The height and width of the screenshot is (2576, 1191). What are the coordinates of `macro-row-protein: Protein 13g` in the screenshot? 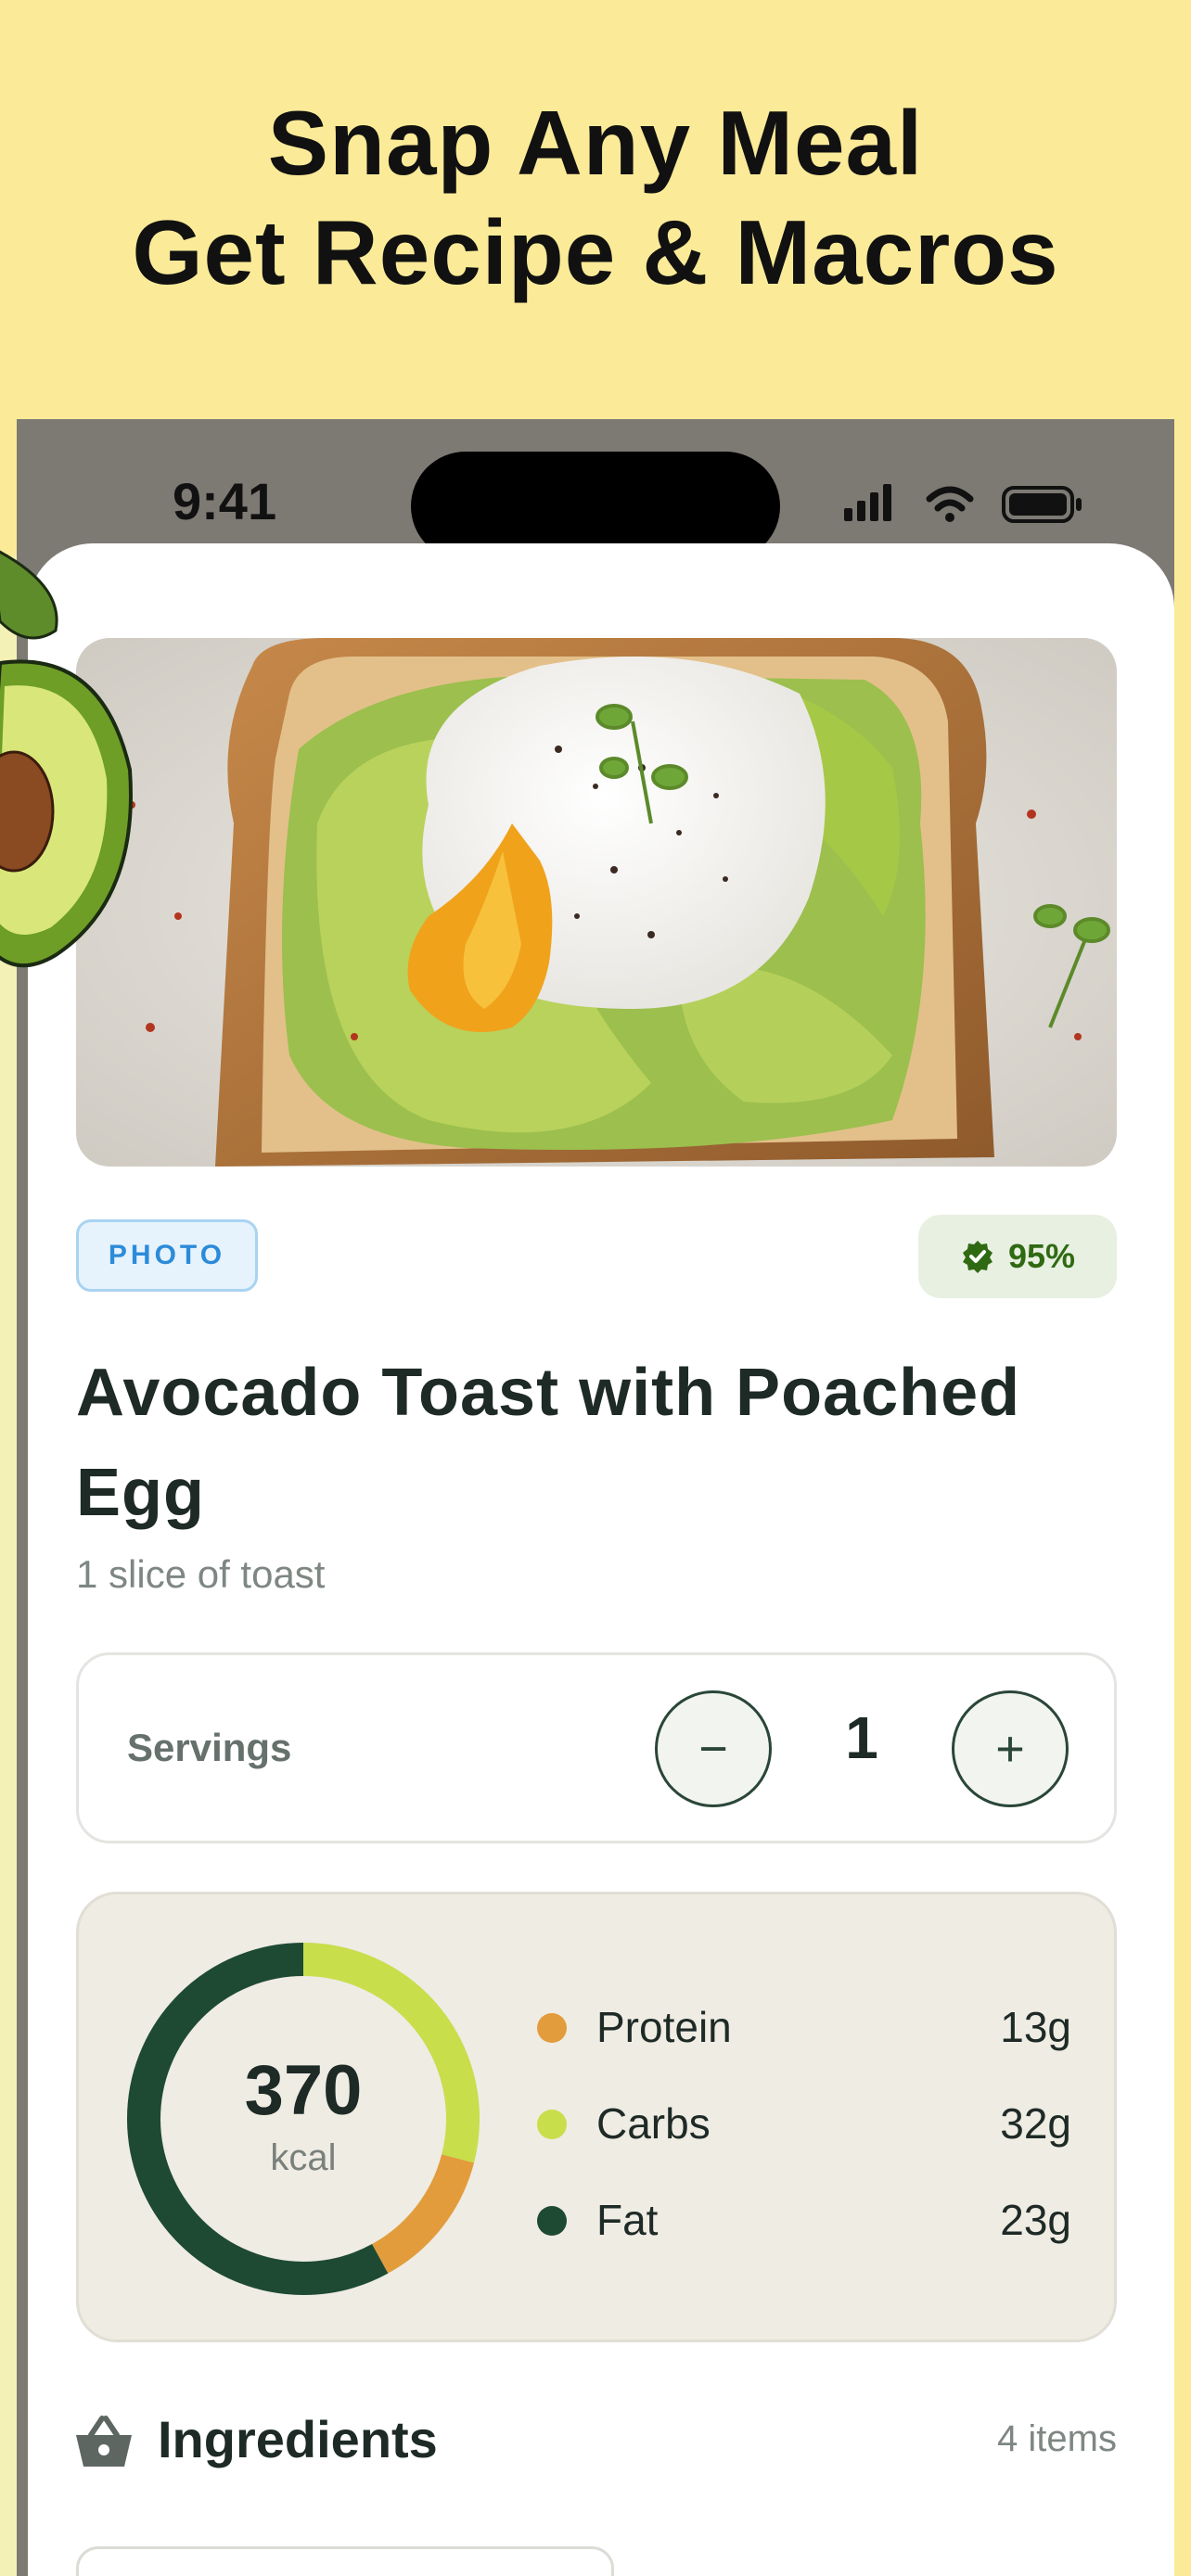 It's located at (804, 2026).